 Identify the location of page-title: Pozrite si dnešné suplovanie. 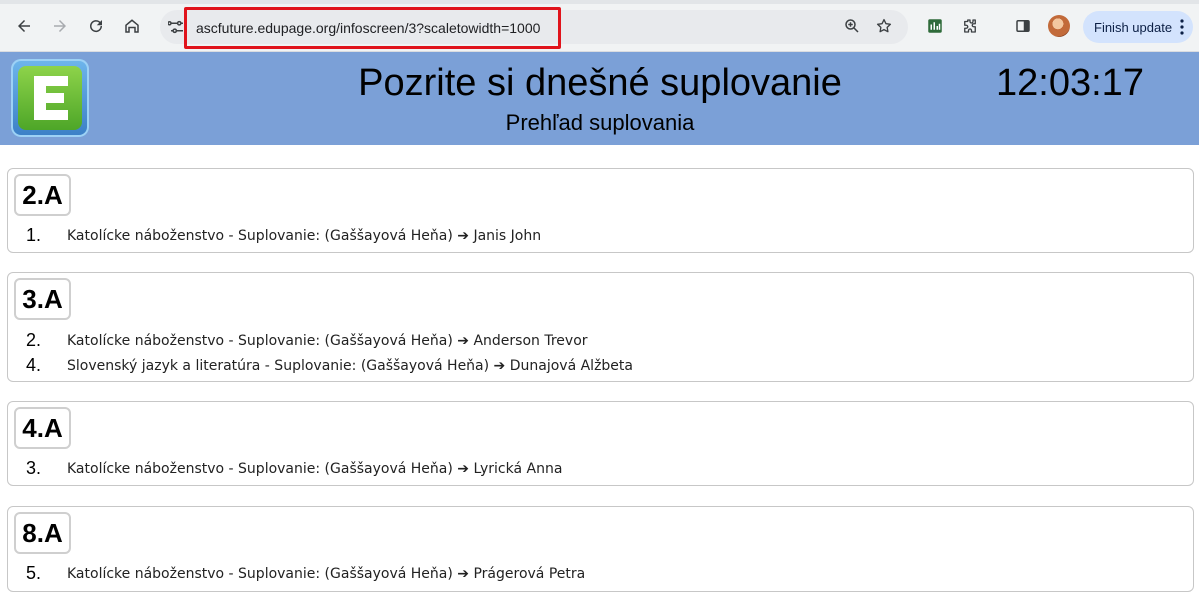
(600, 83).